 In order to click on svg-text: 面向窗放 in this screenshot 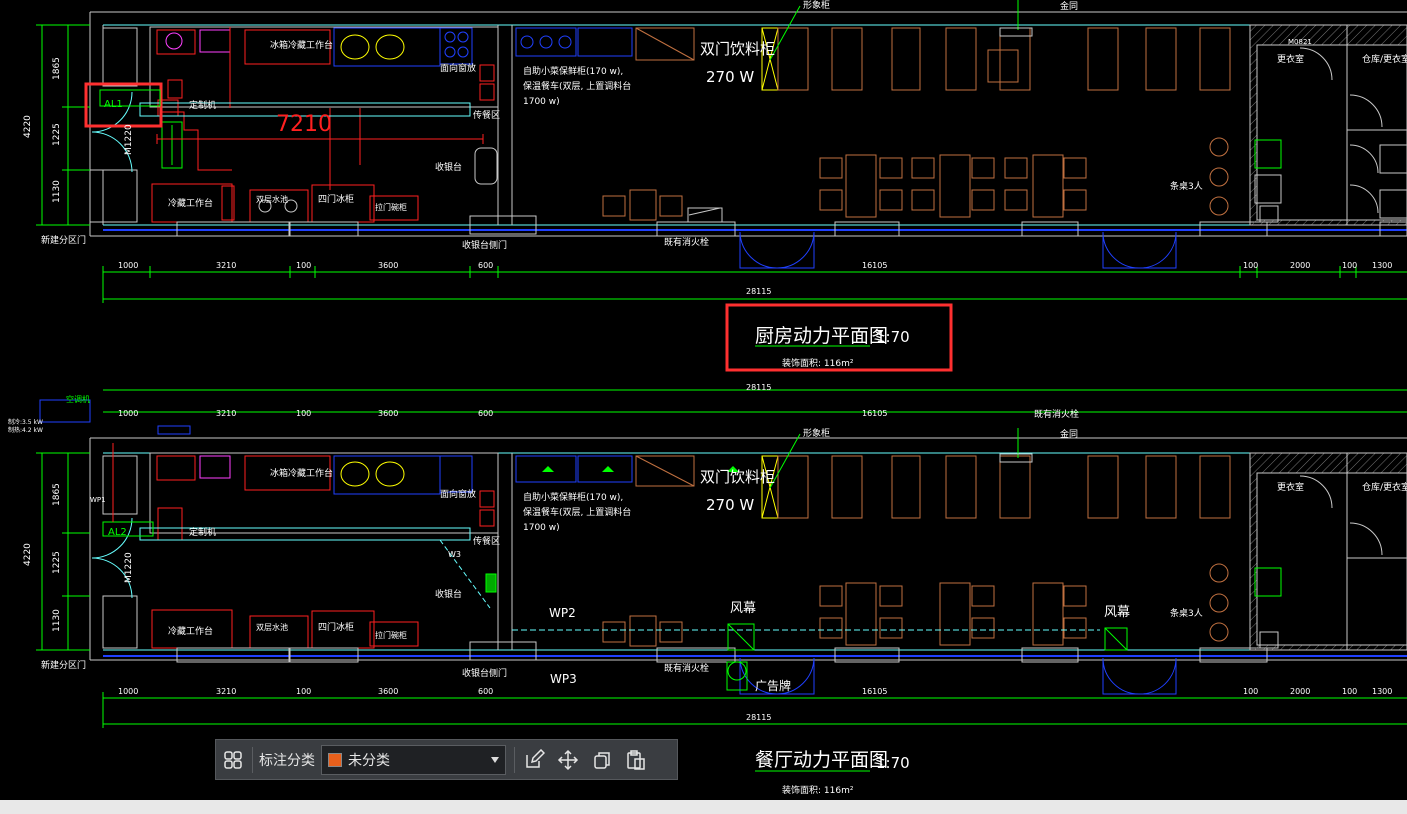, I will do `click(458, 494)`.